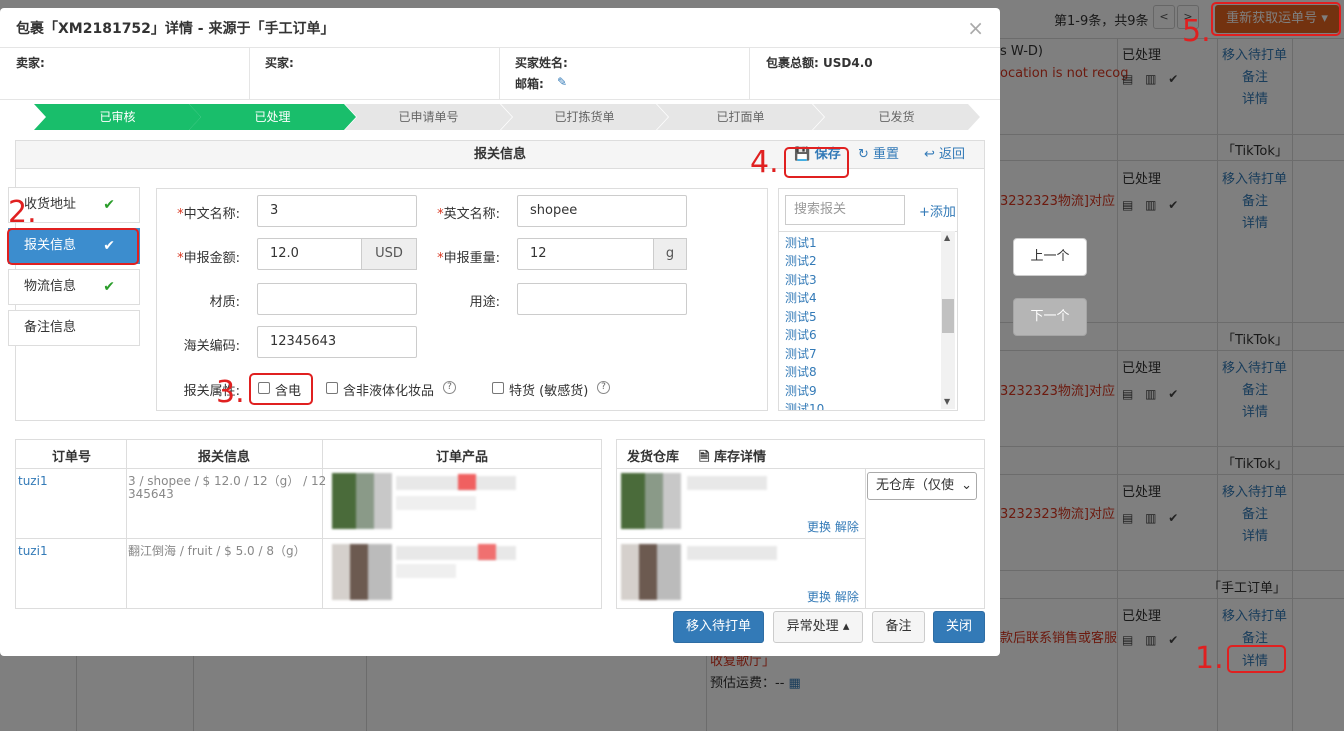 This screenshot has width=1344, height=731. I want to click on list-scrollbar: ▲ ▼, so click(948, 320).